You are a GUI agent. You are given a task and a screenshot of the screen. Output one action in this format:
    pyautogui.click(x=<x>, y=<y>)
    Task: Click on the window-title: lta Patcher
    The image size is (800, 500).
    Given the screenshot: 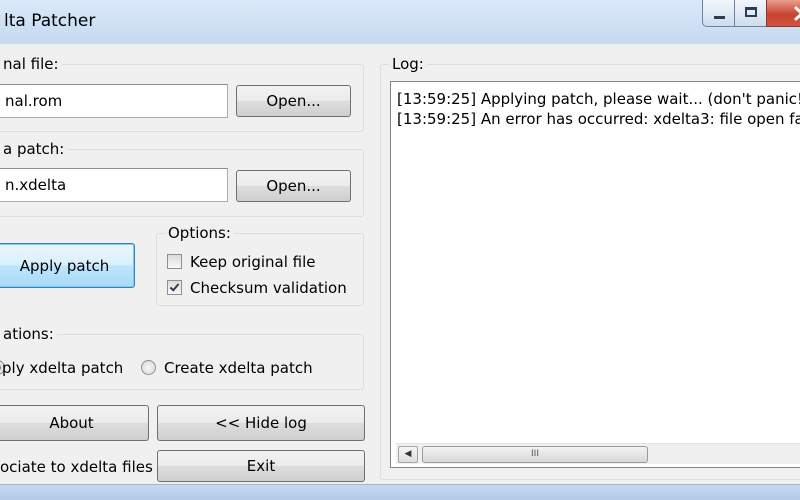 What is the action you would take?
    pyautogui.click(x=50, y=21)
    